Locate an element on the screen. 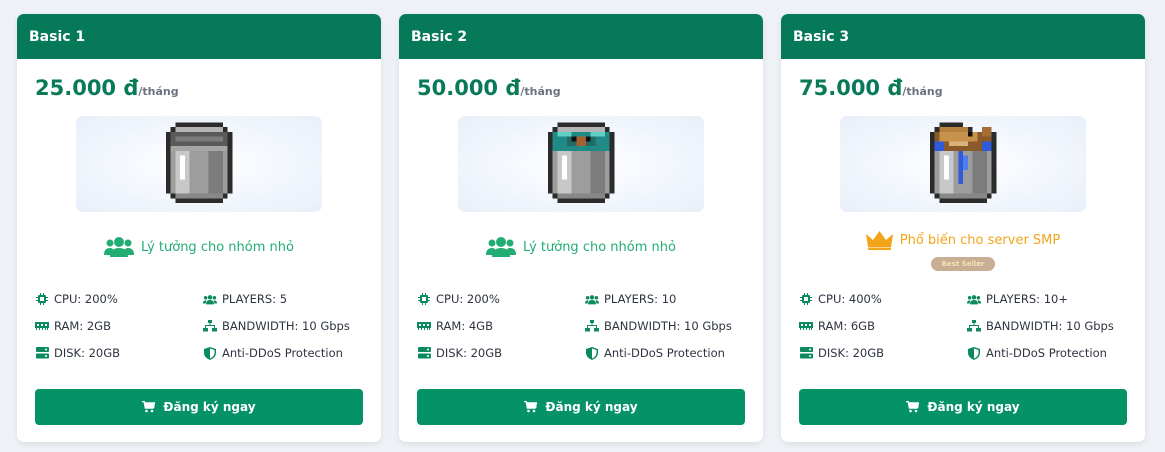  plan-title: Basic 2 is located at coordinates (581, 36).